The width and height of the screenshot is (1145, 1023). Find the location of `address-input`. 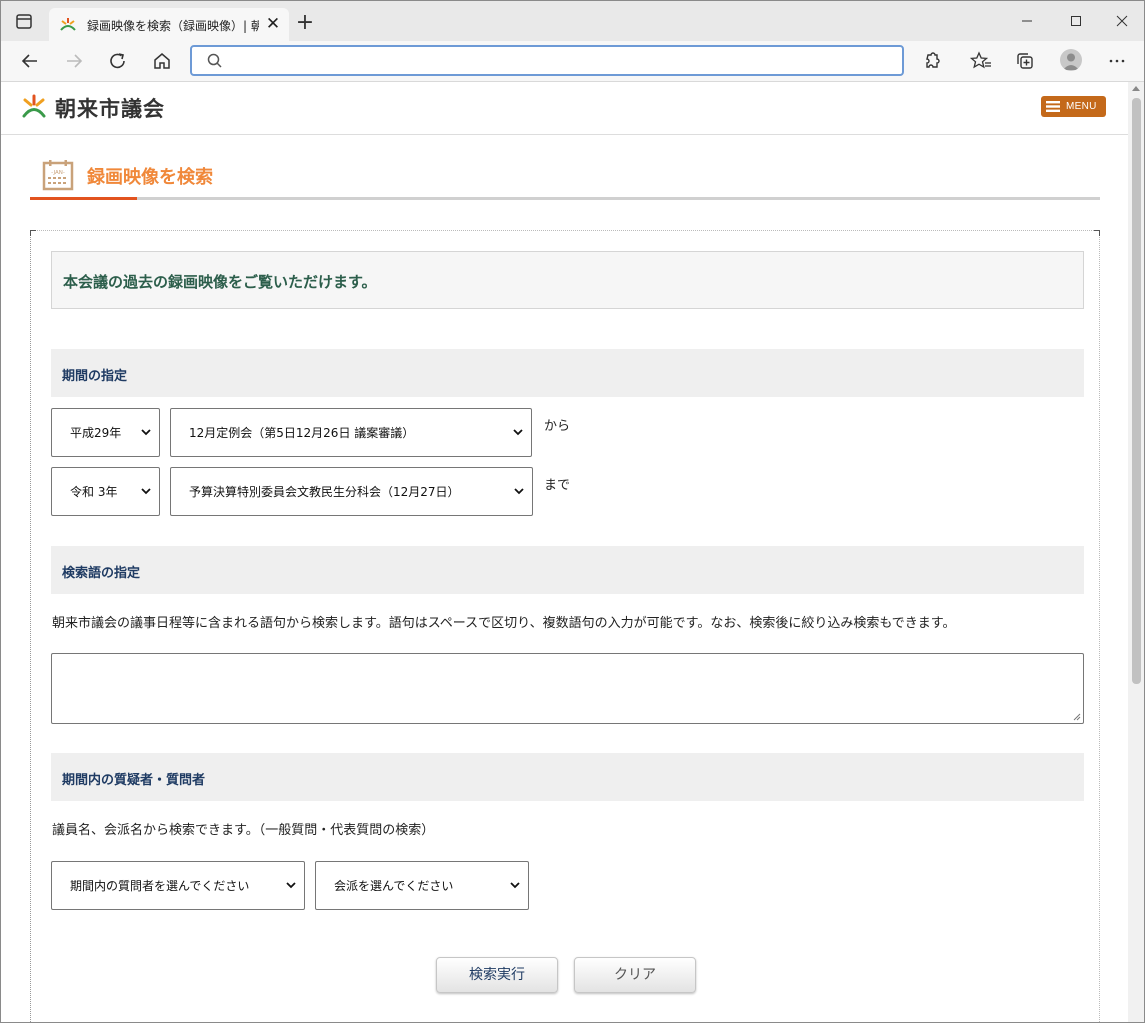

address-input is located at coordinates (562, 60).